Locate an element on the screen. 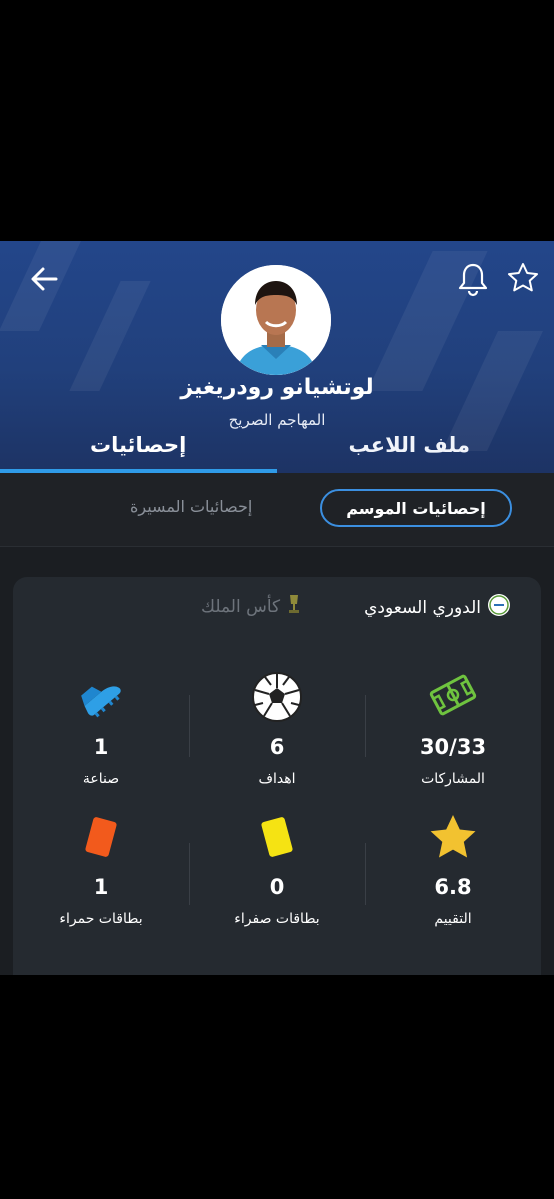 The width and height of the screenshot is (554, 1199). stat-assists: 1 صناعة is located at coordinates (101, 729).